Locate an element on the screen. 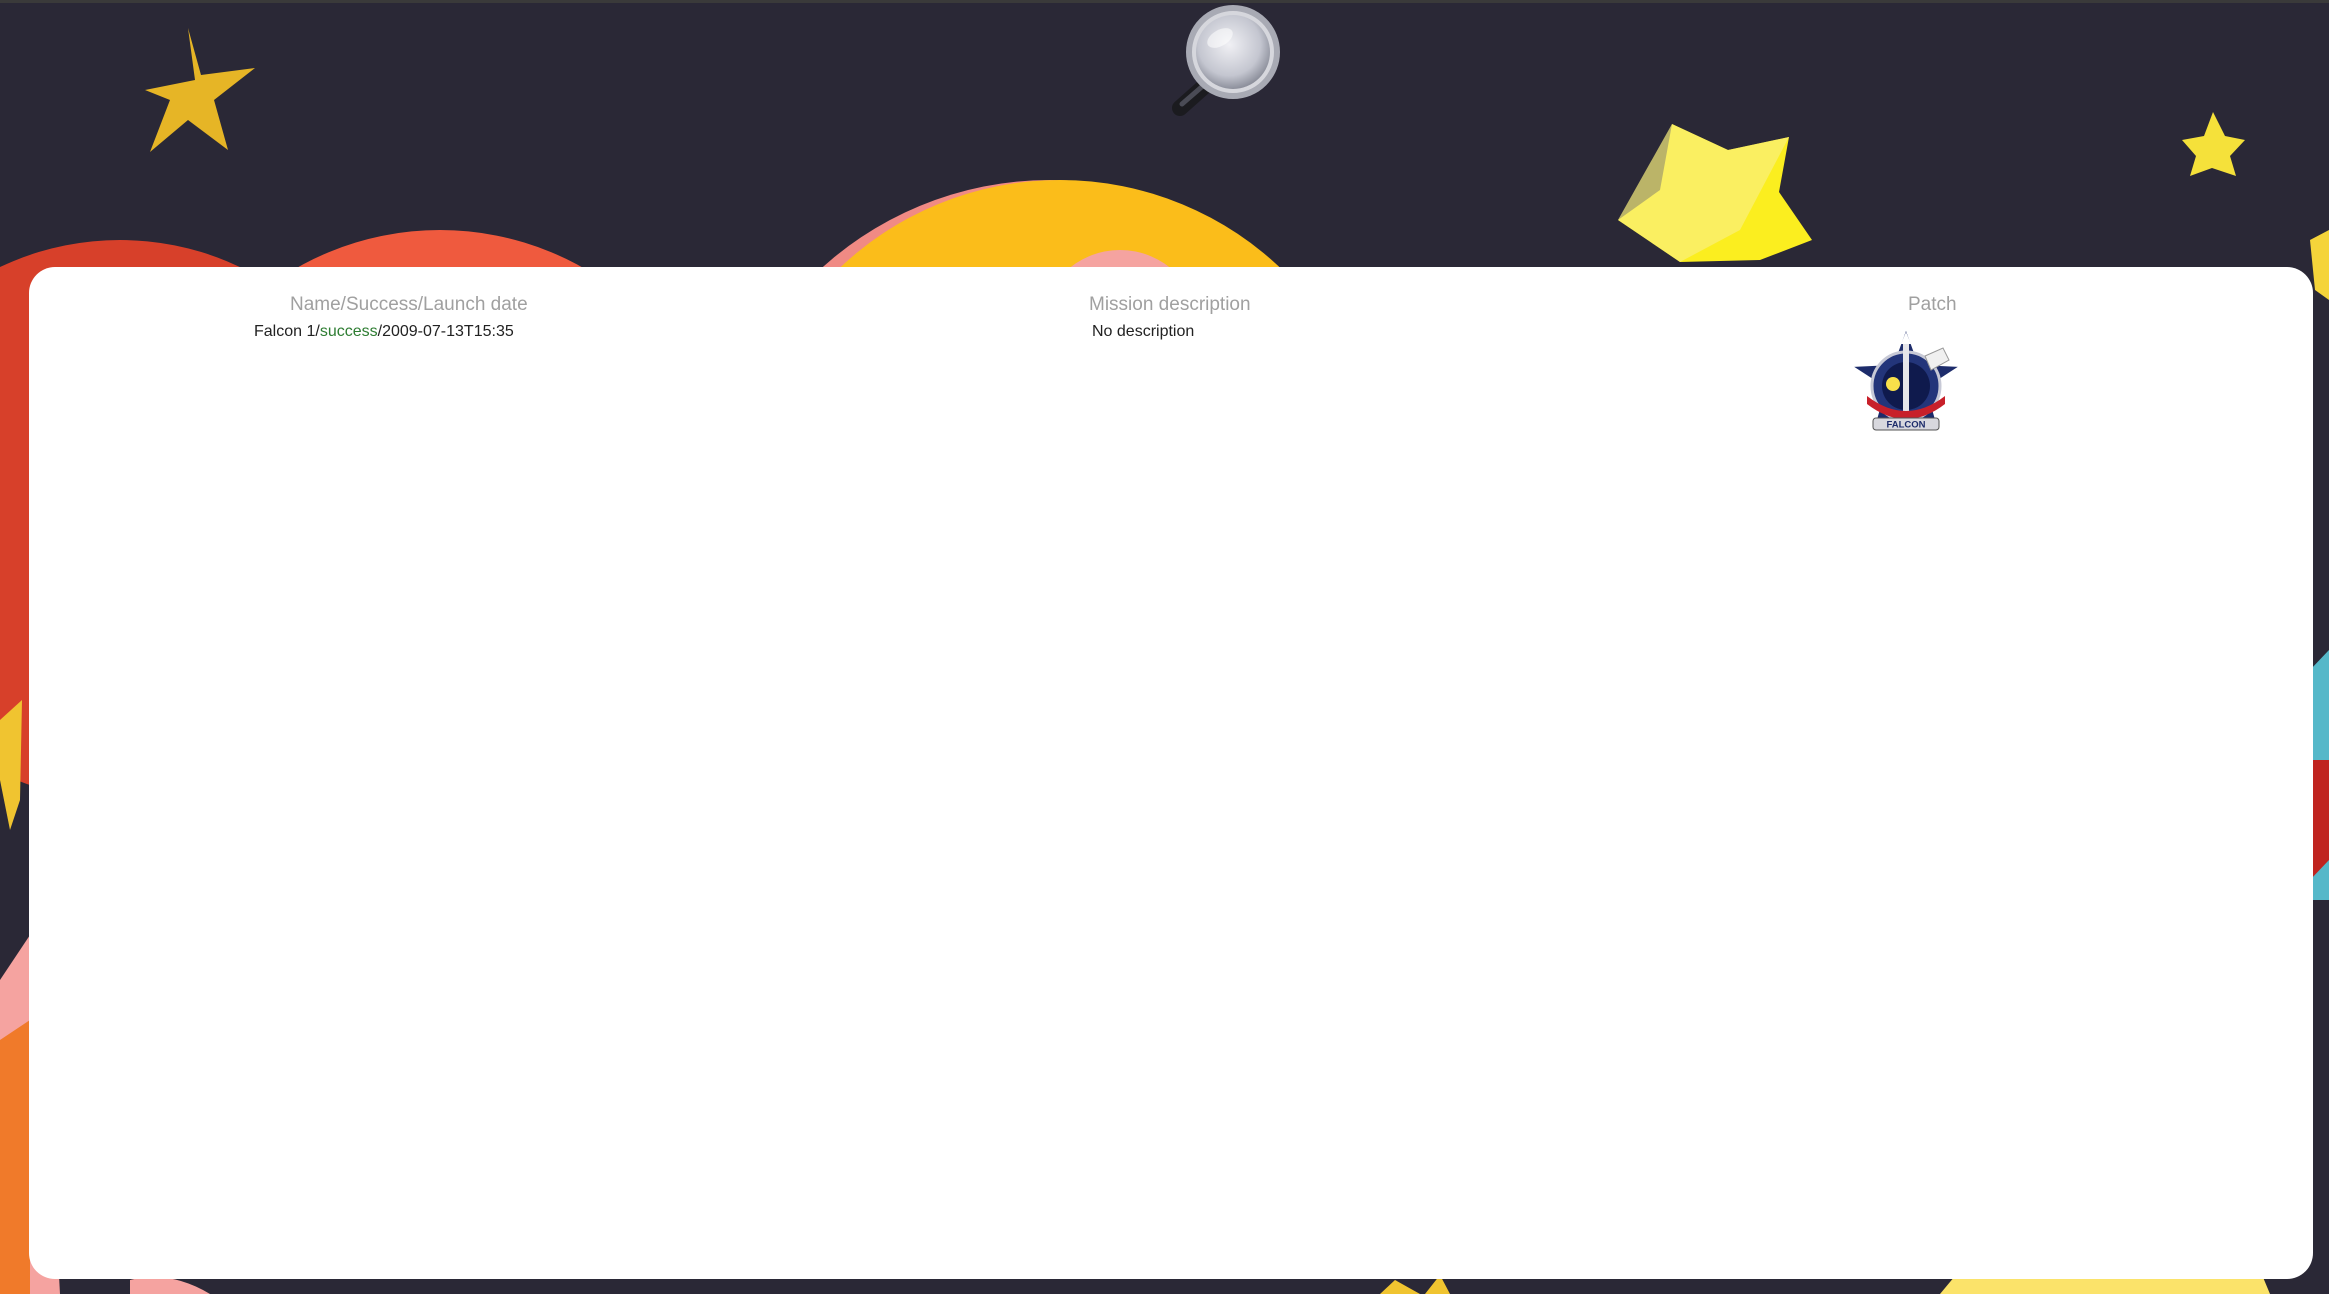  left-orange is located at coordinates (15, 1157).